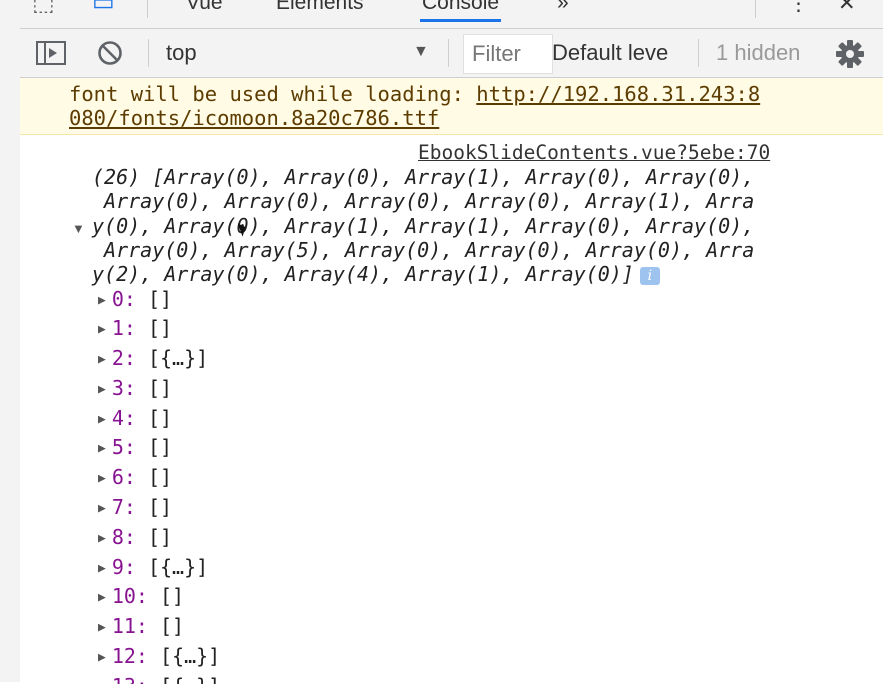 This screenshot has height=684, width=883. What do you see at coordinates (135, 539) in the screenshot?
I see `array-entry: ▶ 8: []` at bounding box center [135, 539].